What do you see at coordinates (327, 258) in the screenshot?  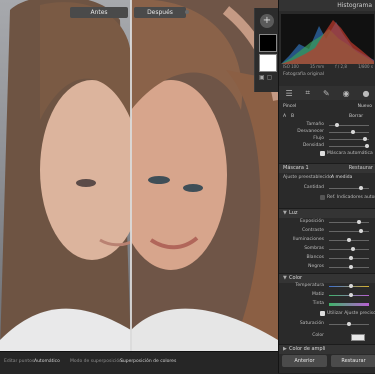 I see `whites-row: Blancos` at bounding box center [327, 258].